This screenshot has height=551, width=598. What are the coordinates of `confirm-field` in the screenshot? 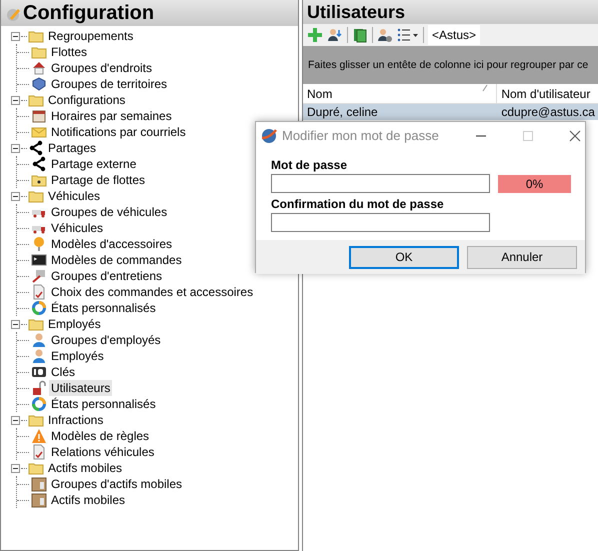 It's located at (380, 222).